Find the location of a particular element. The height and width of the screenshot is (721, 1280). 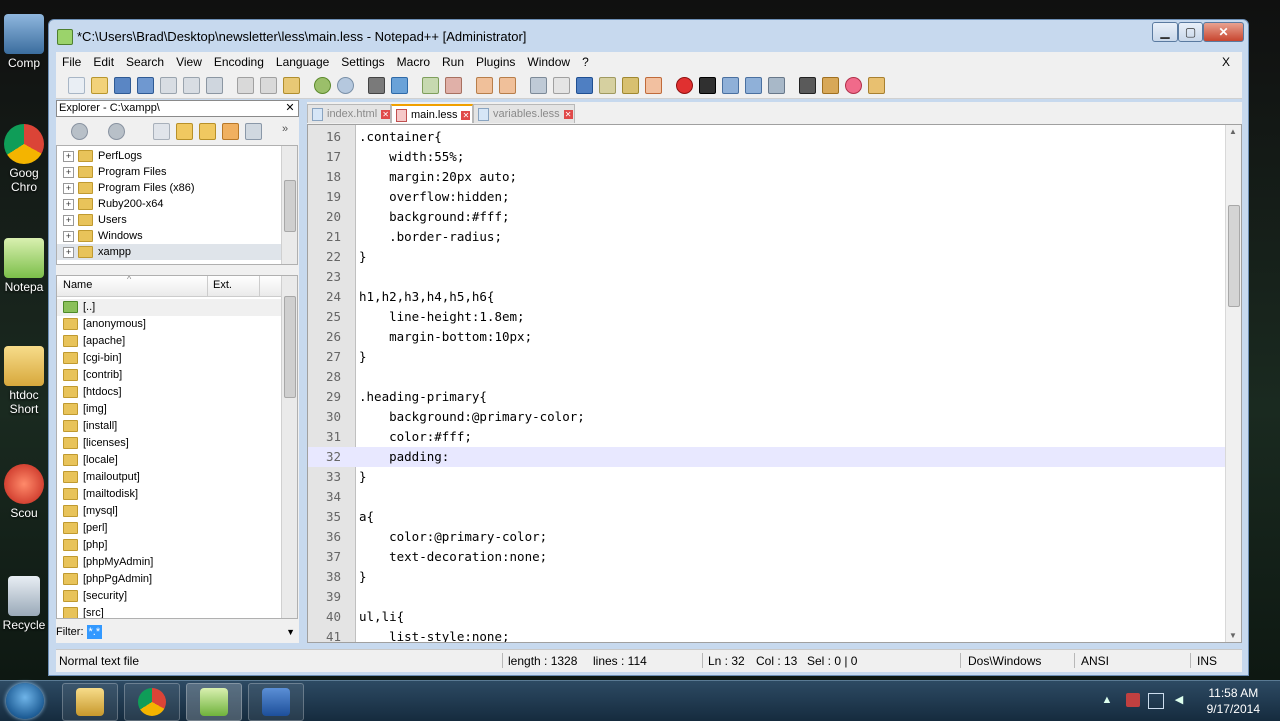

scroll-down-icon: ▼ is located at coordinates (1233, 635).